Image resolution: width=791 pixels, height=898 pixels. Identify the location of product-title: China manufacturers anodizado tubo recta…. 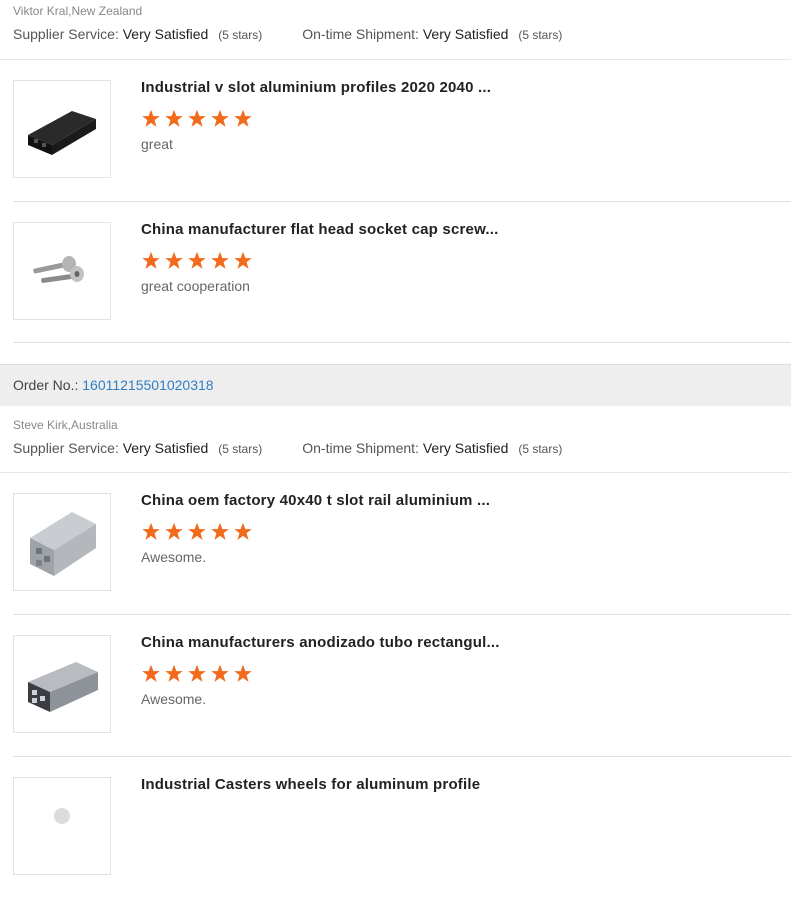
(320, 642).